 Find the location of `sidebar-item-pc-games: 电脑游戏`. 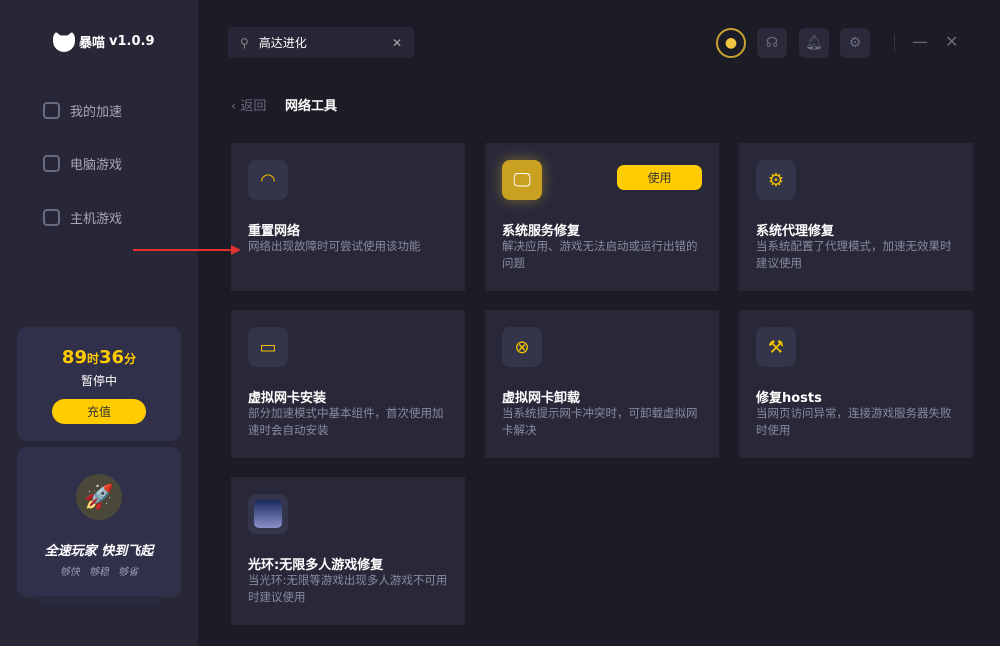

sidebar-item-pc-games: 电脑游戏 is located at coordinates (82, 163).